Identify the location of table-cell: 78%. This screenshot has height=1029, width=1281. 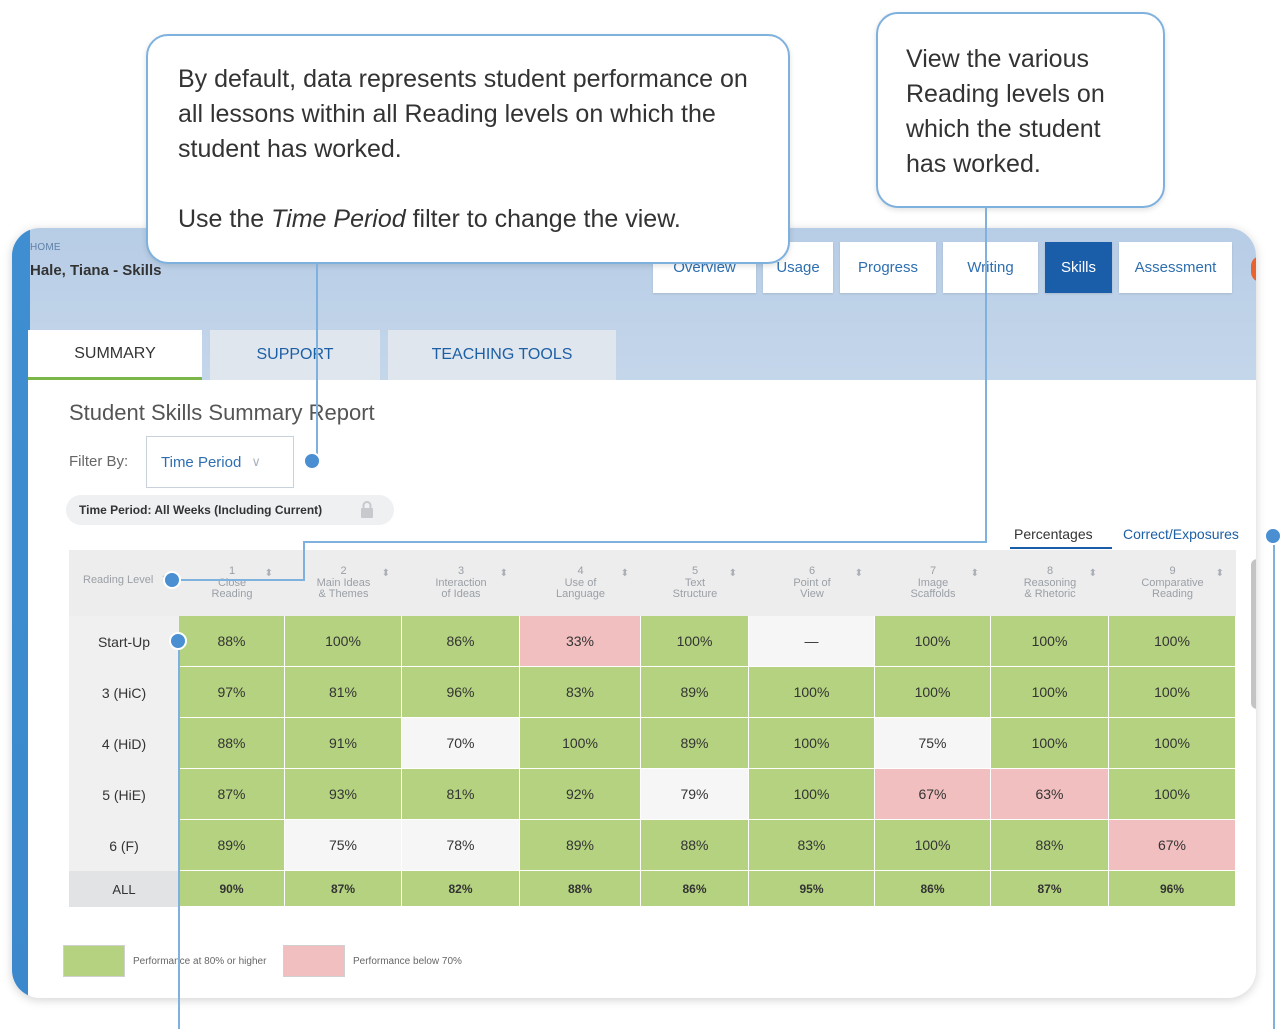
(461, 845).